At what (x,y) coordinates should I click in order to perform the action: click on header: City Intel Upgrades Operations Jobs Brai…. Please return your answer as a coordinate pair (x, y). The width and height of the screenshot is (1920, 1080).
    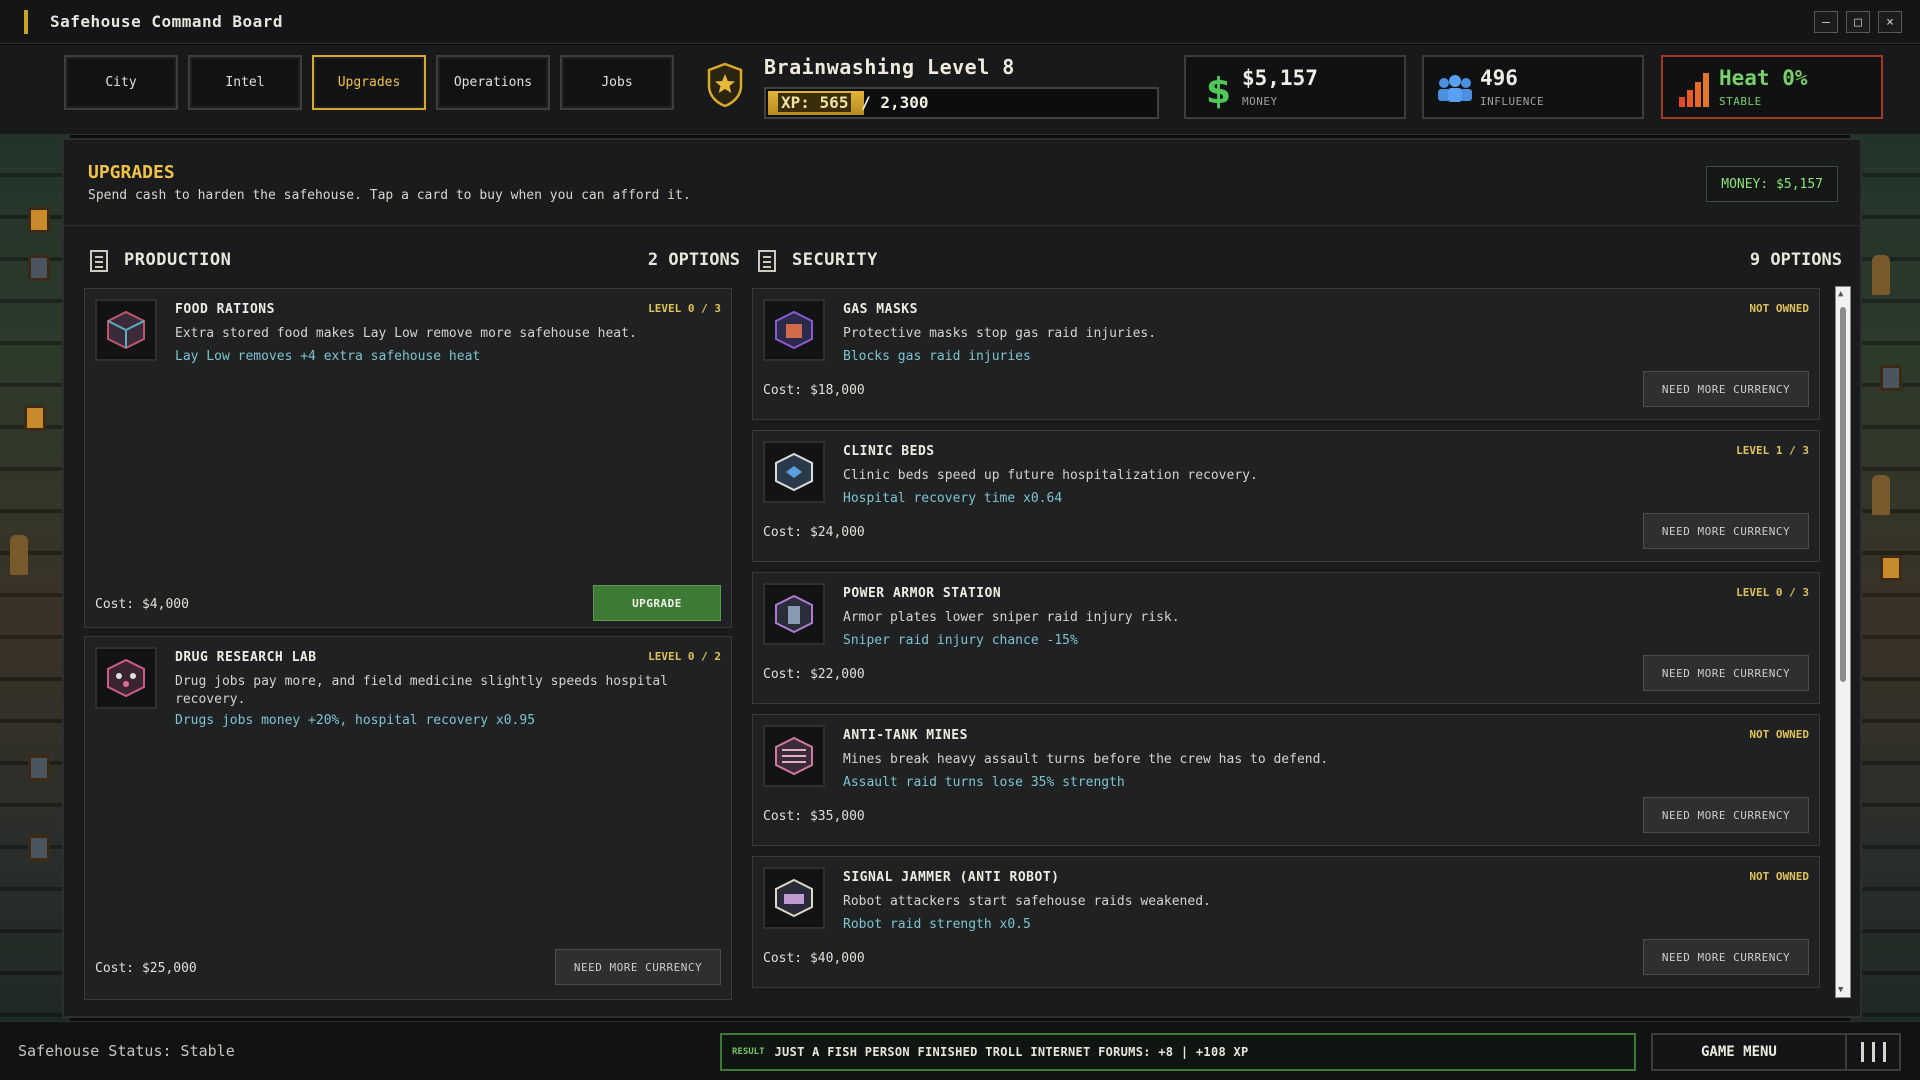
    Looking at the image, I should click on (960, 90).